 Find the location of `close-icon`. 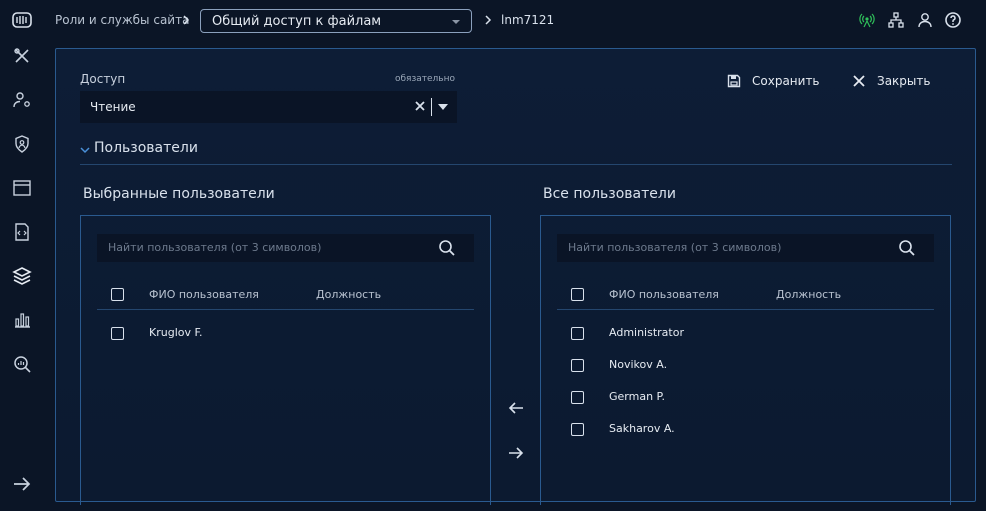

close-icon is located at coordinates (859, 81).